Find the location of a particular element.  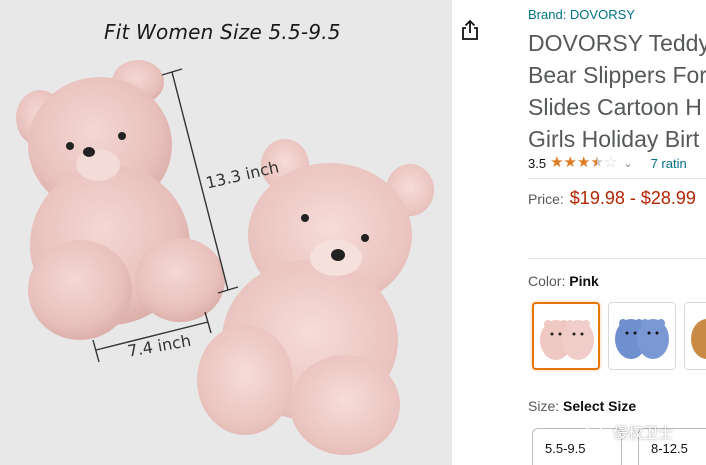

color-swatch-brown is located at coordinates (695, 336).